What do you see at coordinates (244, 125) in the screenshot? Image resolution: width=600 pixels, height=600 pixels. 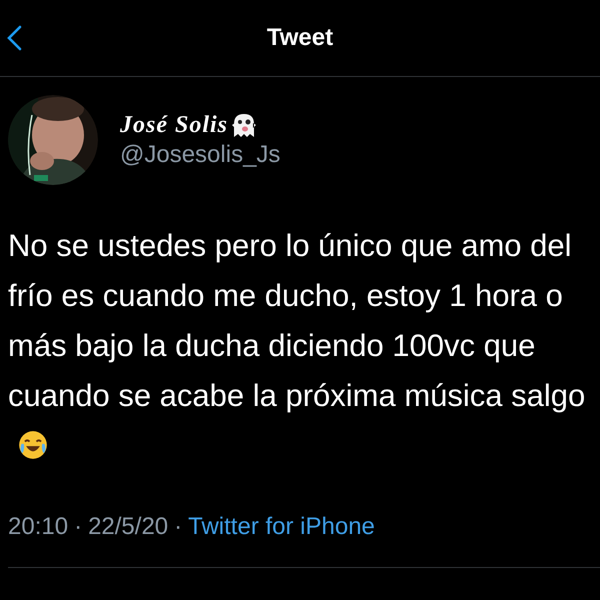 I see `ghost-icon` at bounding box center [244, 125].